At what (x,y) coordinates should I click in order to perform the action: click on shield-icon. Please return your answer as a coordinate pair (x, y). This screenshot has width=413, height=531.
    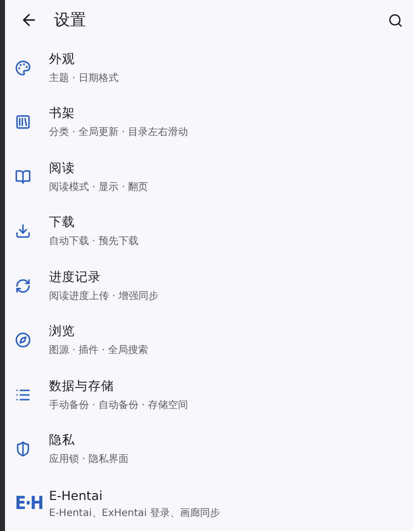
    Looking at the image, I should click on (23, 449).